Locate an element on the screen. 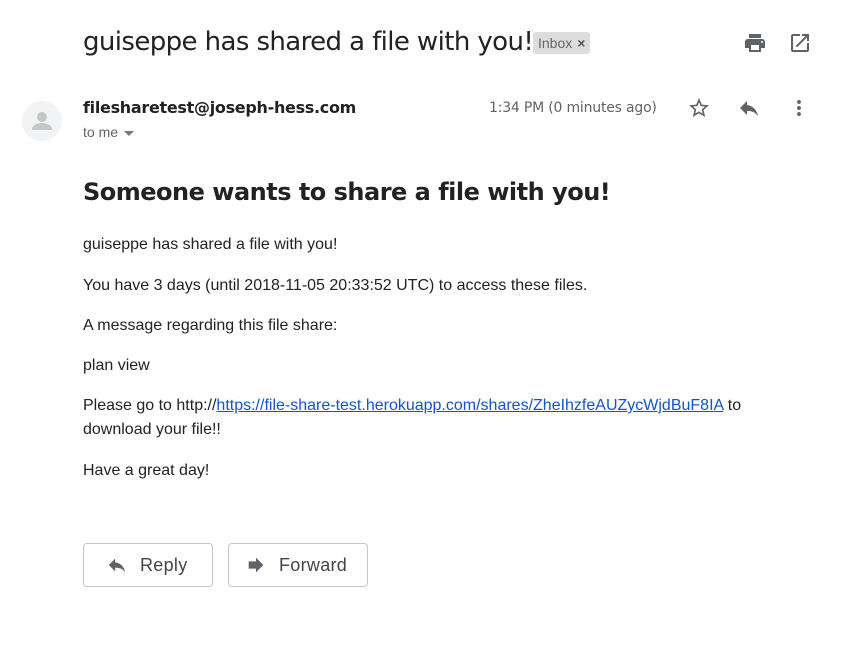  inbox-label-chip: Inbox × is located at coordinates (562, 43).